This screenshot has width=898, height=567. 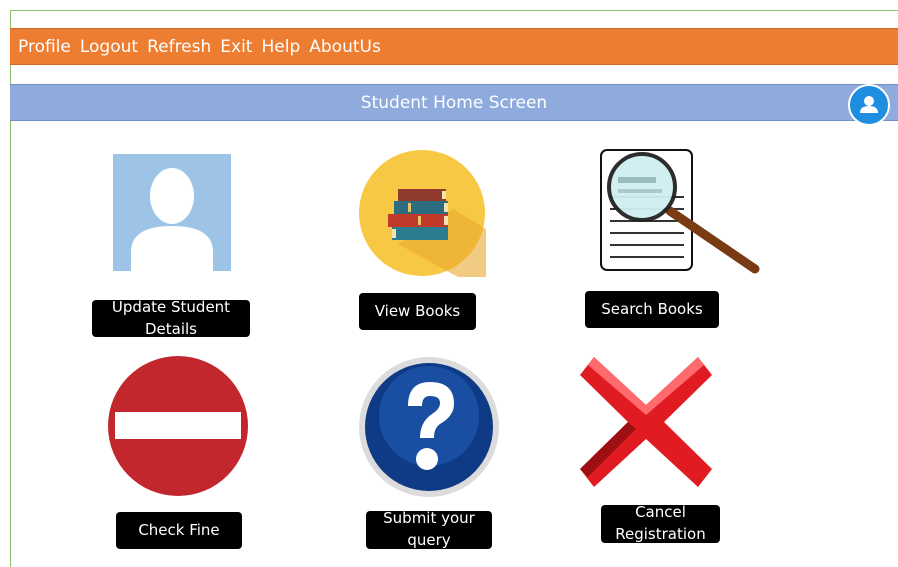 I want to click on menu-refresh: Refresh, so click(x=179, y=47).